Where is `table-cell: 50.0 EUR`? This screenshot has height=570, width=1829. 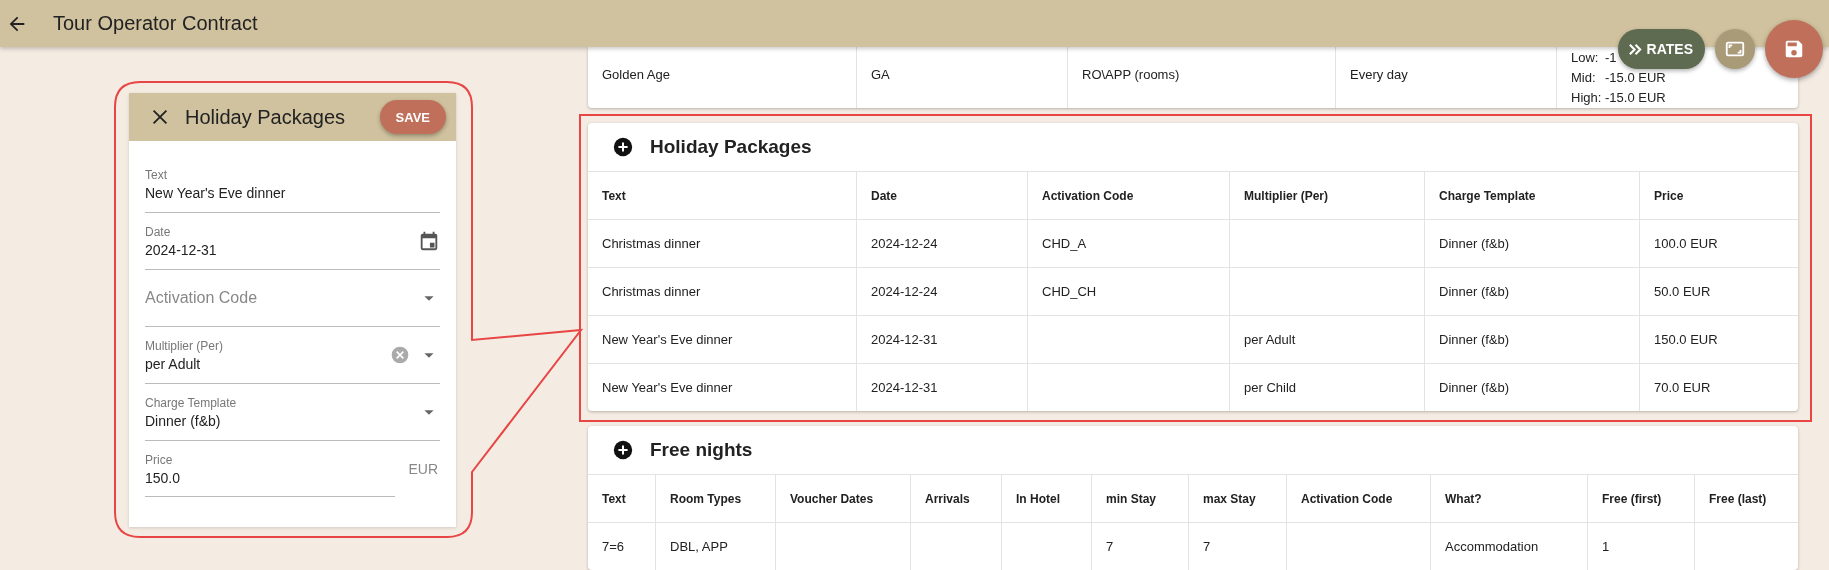 table-cell: 50.0 EUR is located at coordinates (1719, 291).